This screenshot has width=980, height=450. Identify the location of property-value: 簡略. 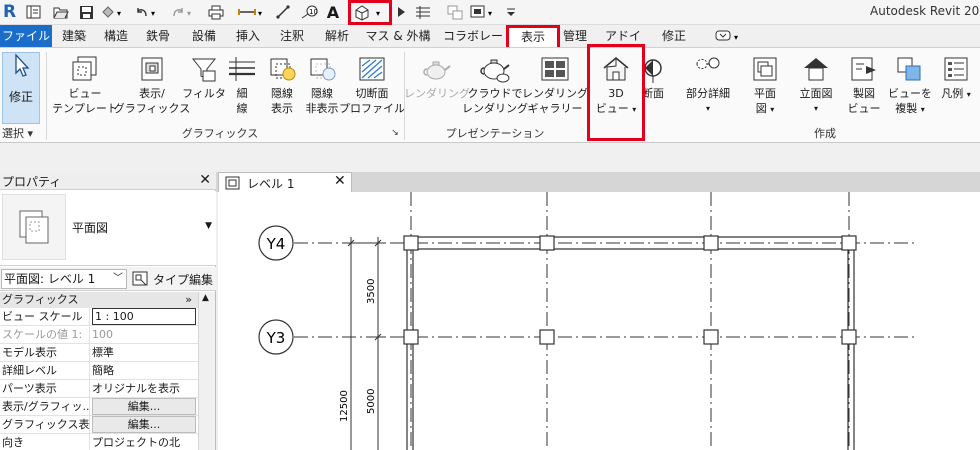
(144, 371).